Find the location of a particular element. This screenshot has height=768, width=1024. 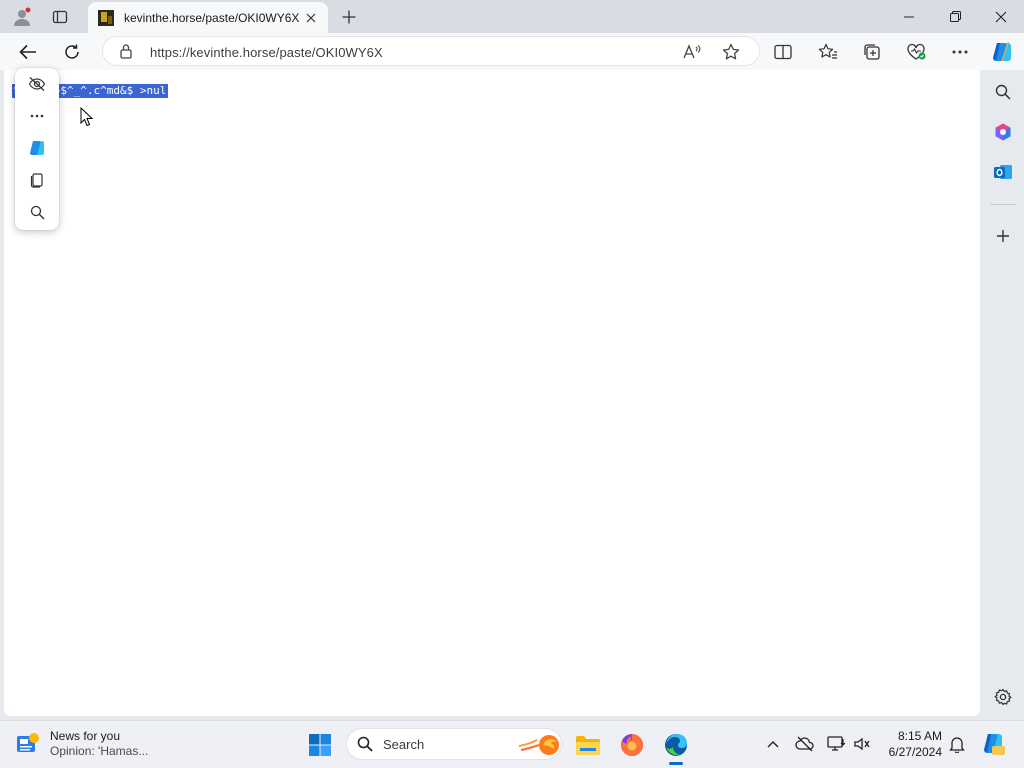

minimize-button is located at coordinates (909, 16).